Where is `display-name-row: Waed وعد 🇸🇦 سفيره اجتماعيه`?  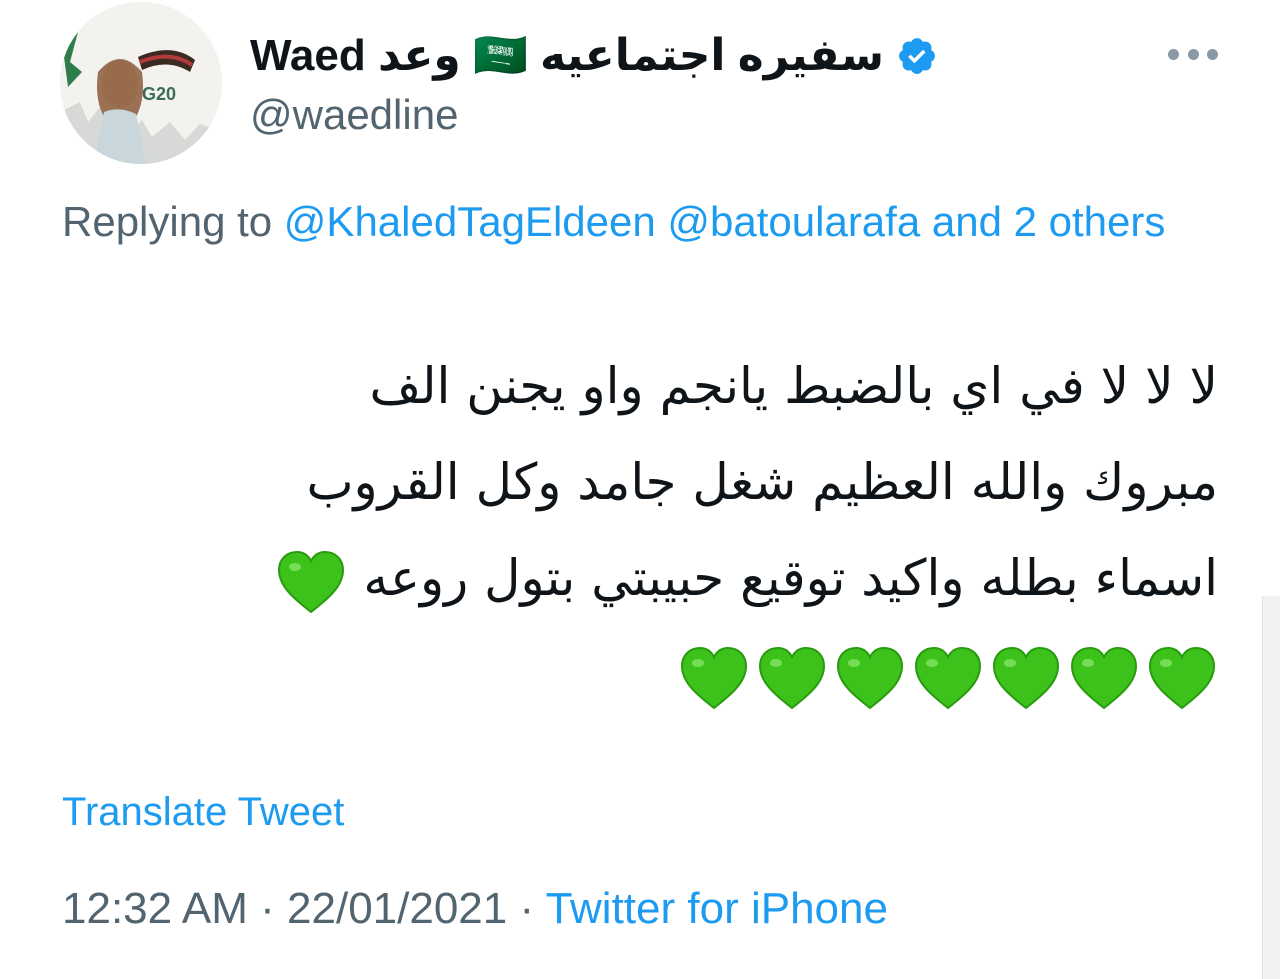 display-name-row: Waed وعد 🇸🇦 سفيره اجتماعيه is located at coordinates (594, 56).